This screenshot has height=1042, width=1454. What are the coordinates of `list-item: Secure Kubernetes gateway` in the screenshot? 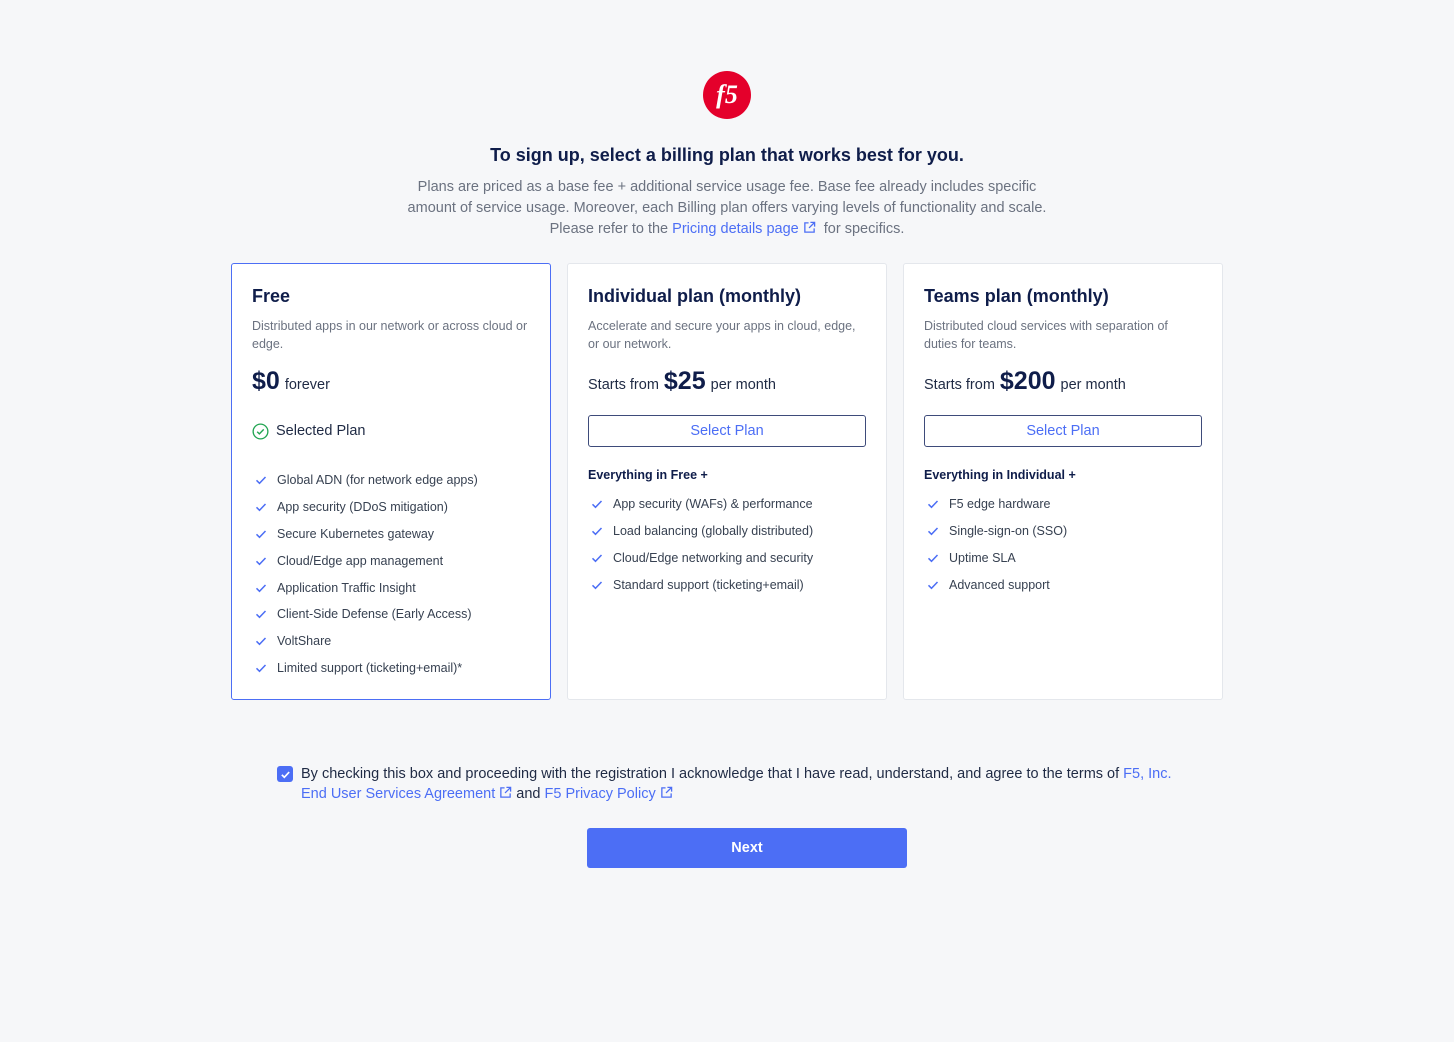 It's located at (391, 534).